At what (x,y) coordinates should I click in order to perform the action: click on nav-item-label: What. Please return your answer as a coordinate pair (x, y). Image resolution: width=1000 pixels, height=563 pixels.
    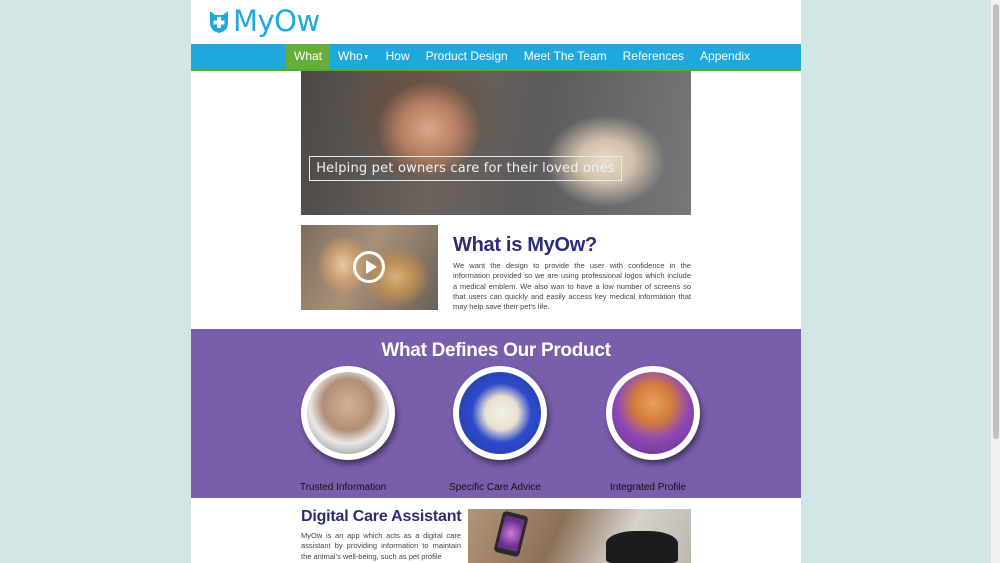
    Looking at the image, I should click on (308, 56).